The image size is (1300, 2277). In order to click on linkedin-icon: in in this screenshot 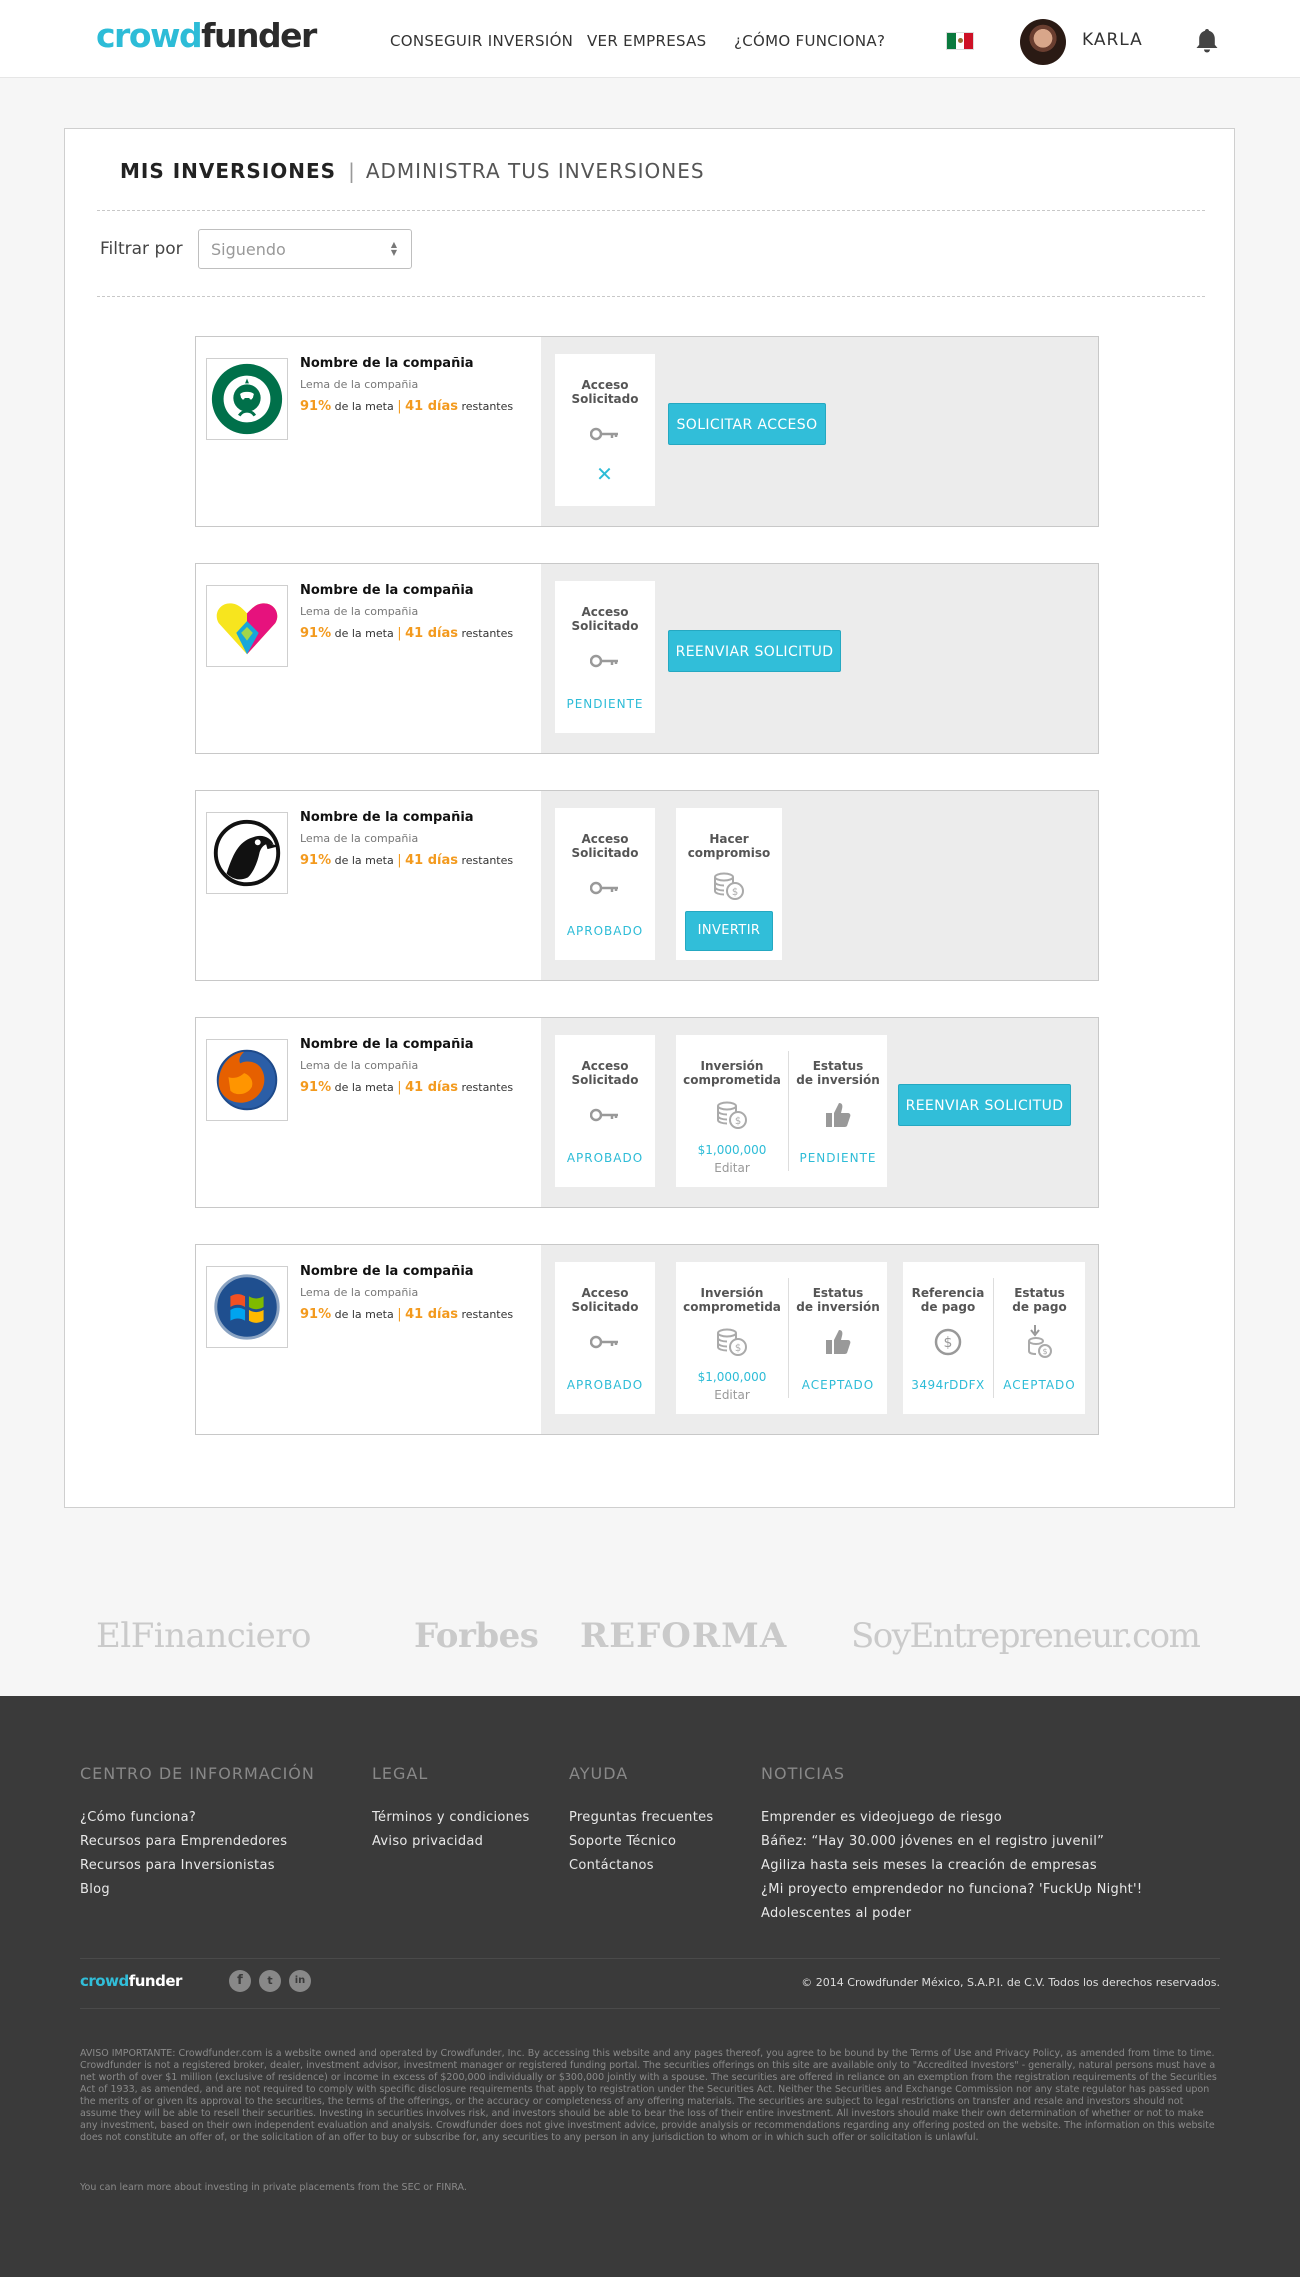, I will do `click(300, 1981)`.